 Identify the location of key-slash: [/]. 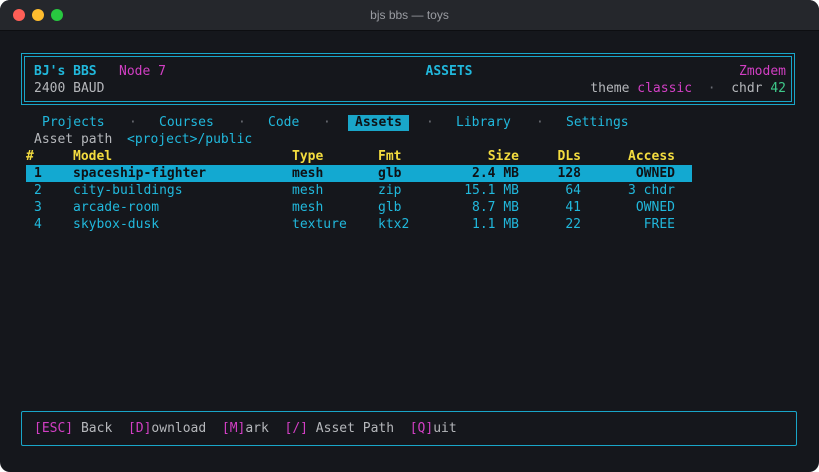
(296, 428).